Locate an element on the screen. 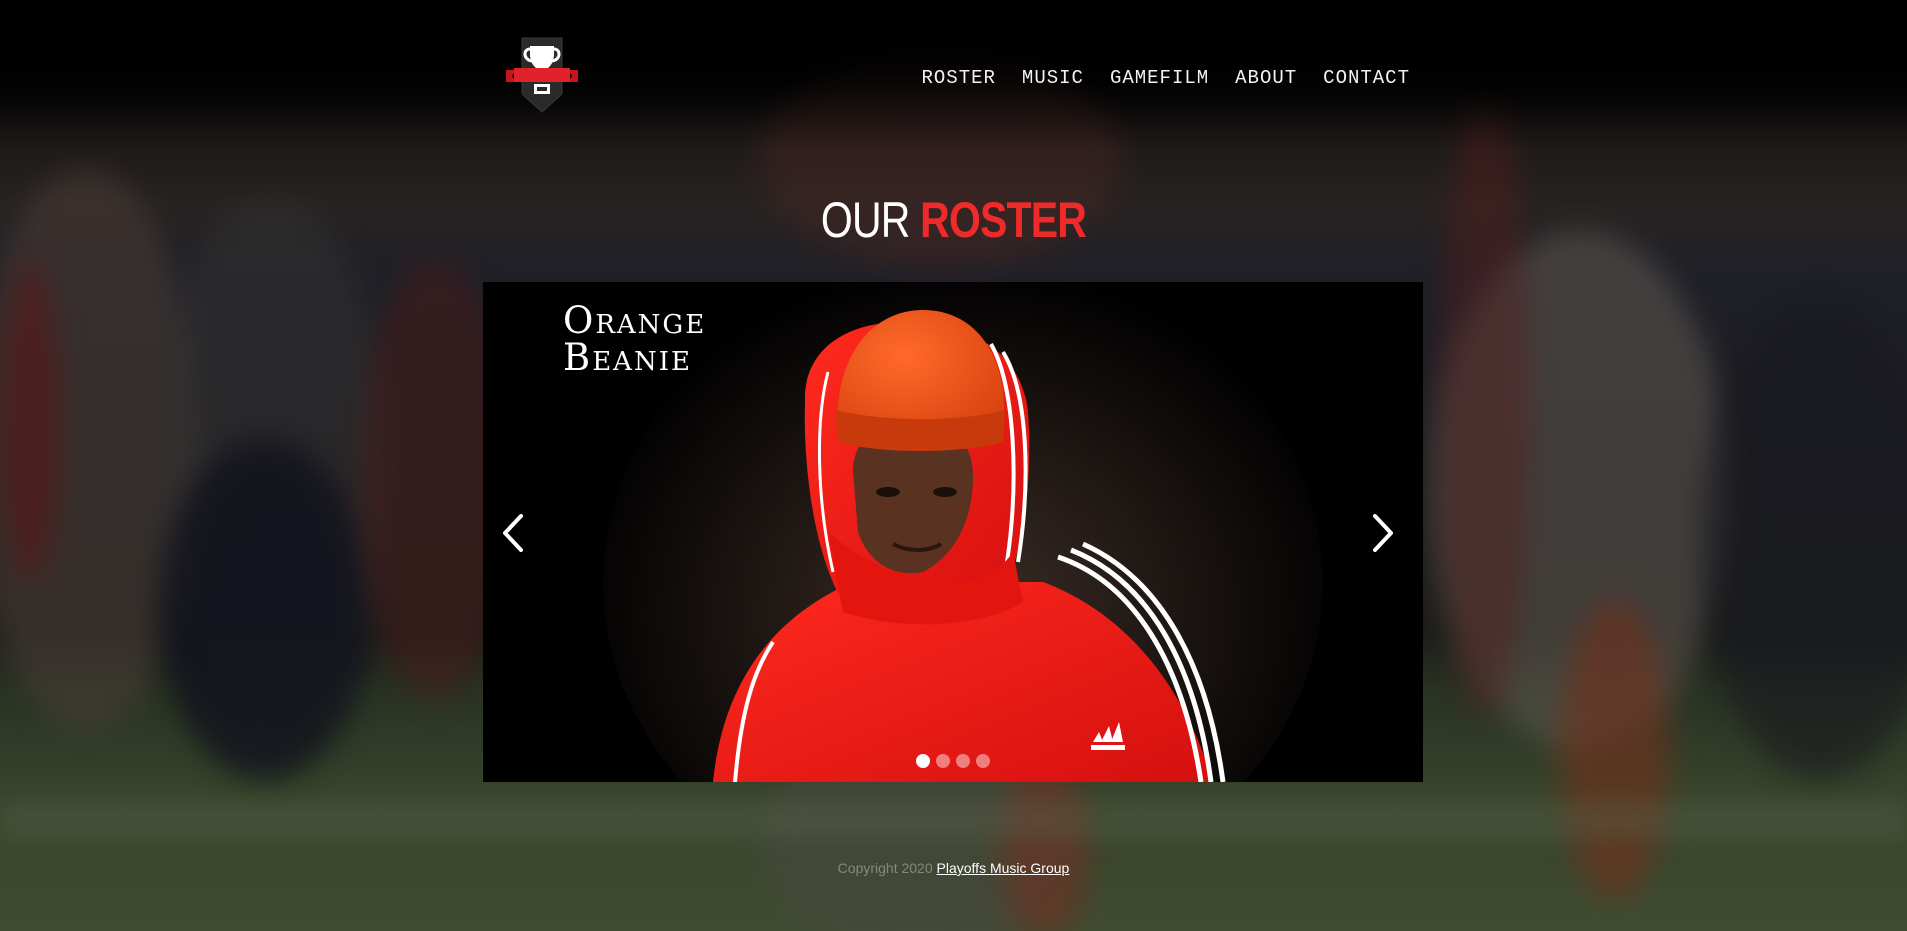 This screenshot has width=1907, height=931. title-white-word: OUR is located at coordinates (865, 220).